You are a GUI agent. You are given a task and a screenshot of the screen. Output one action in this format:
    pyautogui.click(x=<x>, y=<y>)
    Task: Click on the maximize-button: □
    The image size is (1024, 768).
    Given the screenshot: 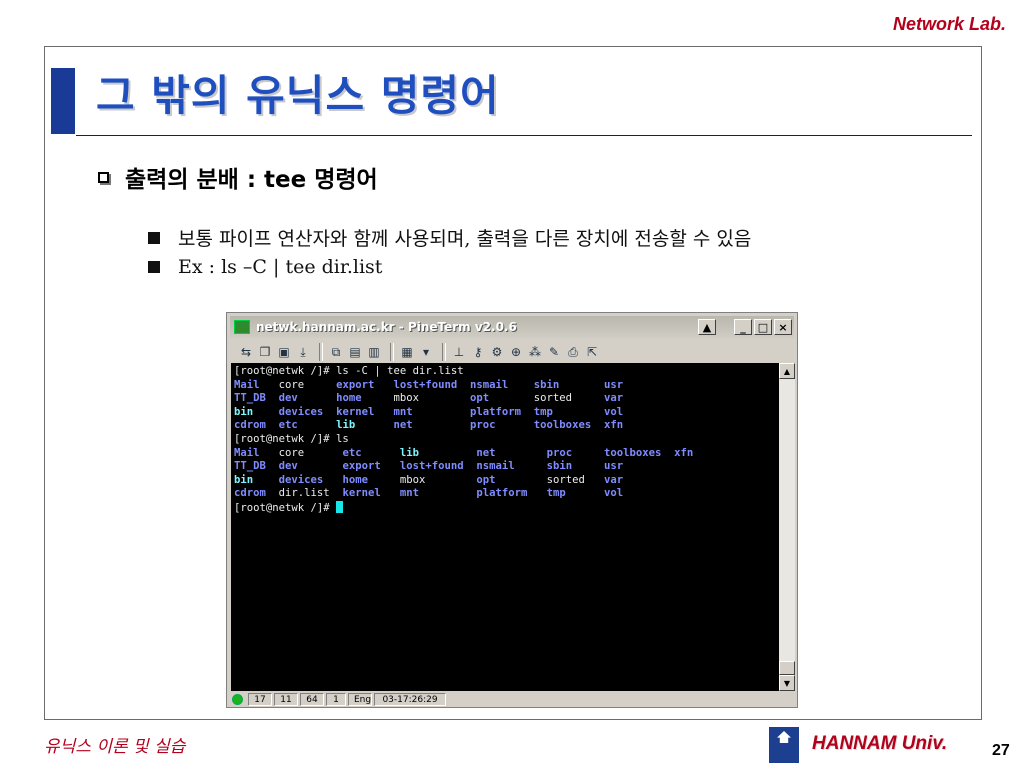 What is the action you would take?
    pyautogui.click(x=763, y=327)
    